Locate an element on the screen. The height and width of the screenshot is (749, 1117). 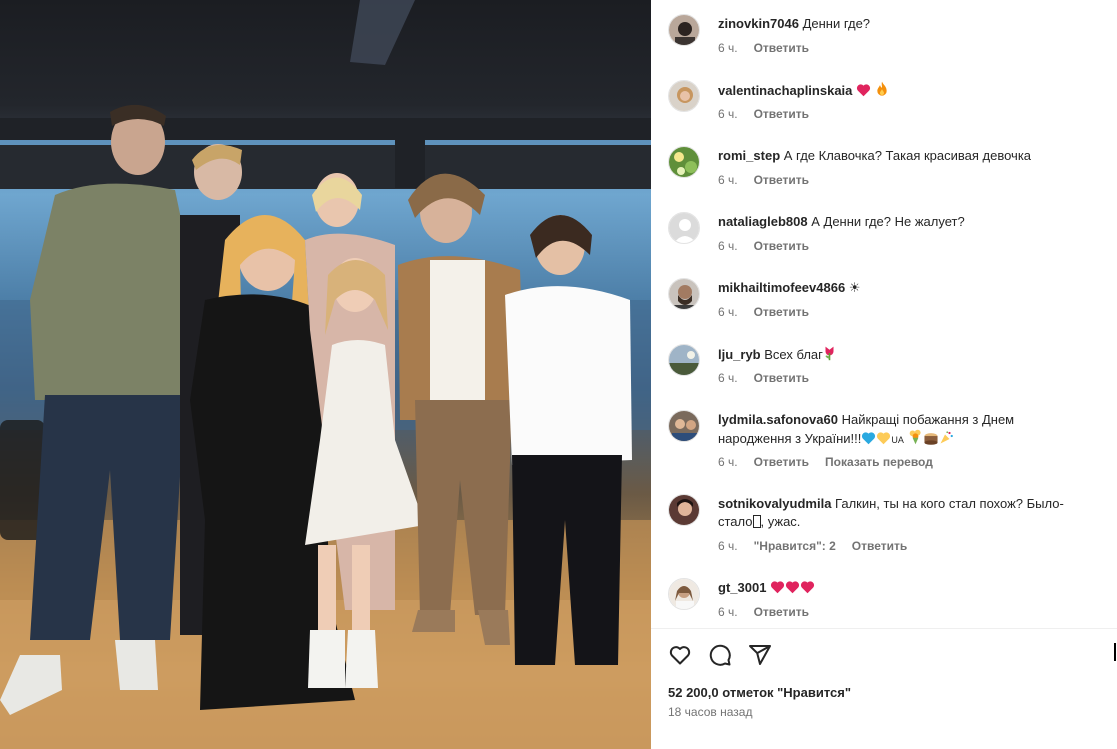
likes-count: 52 200,0 отметок "Нравится" is located at coordinates (759, 692).